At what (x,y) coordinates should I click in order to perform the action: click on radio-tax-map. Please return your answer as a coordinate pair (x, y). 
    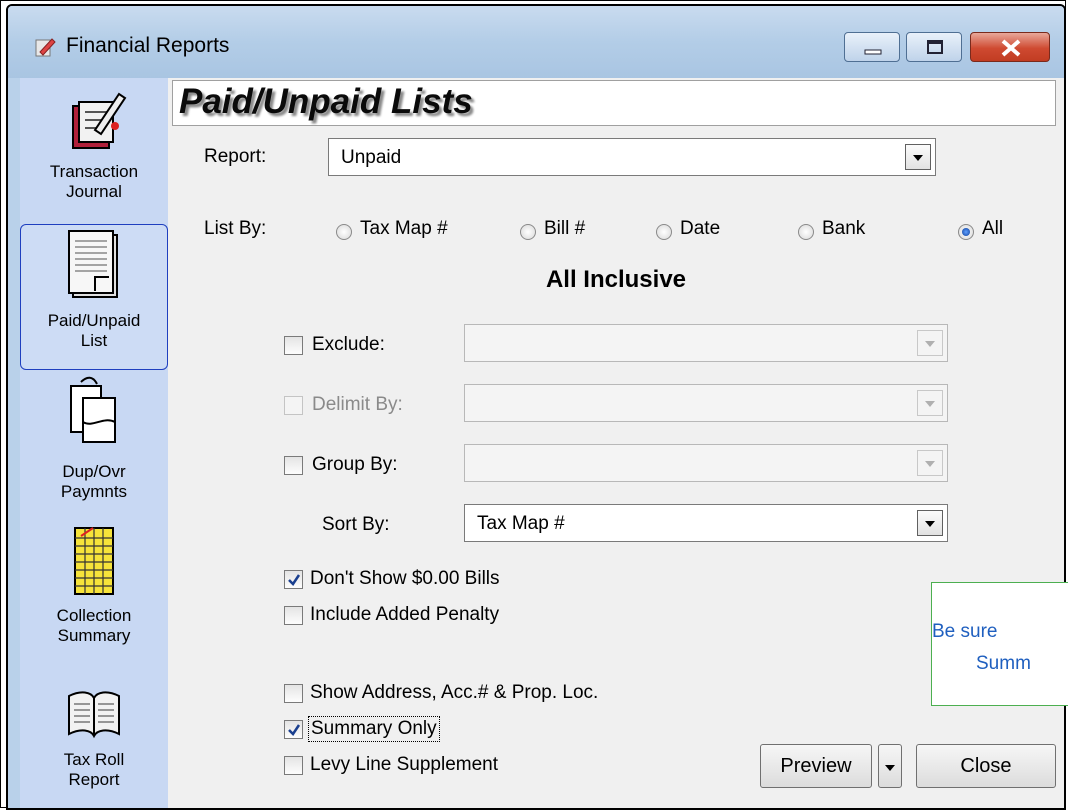
    Looking at the image, I should click on (344, 232).